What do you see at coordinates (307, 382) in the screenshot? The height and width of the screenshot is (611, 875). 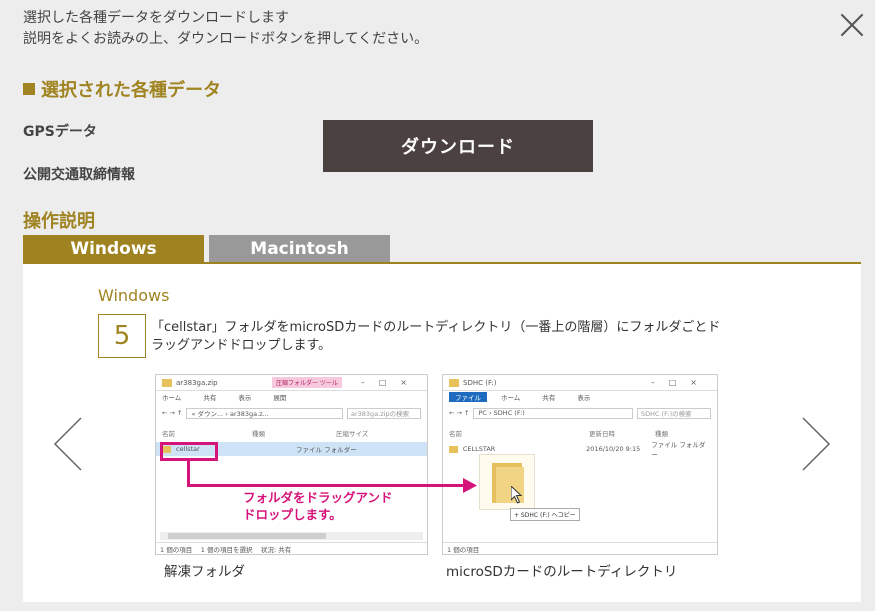 I see `context-tab: 圧縮フォルダー ツール` at bounding box center [307, 382].